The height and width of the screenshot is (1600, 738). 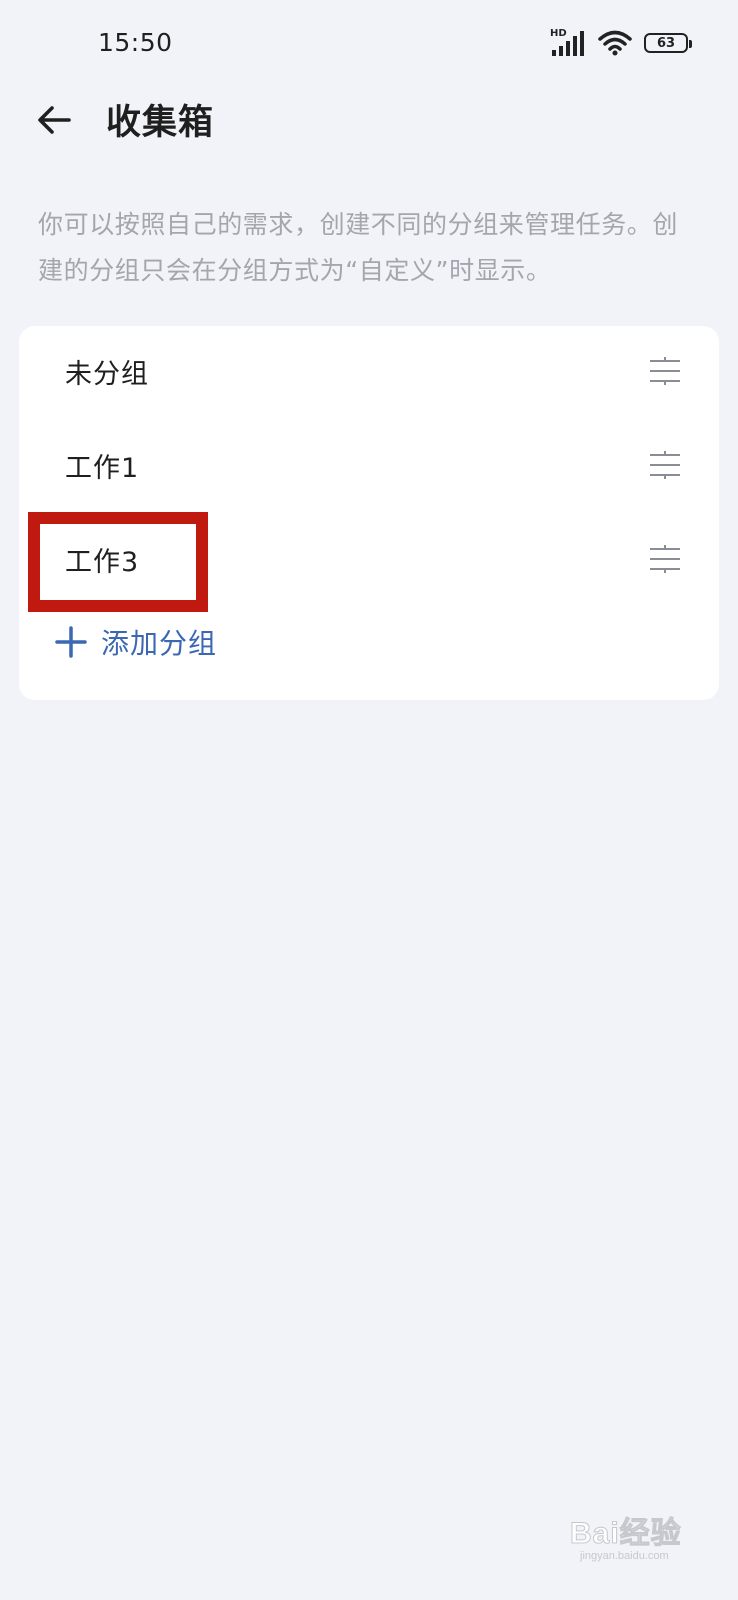 I want to click on group-row-ungrouped: 未分组, so click(x=369, y=372).